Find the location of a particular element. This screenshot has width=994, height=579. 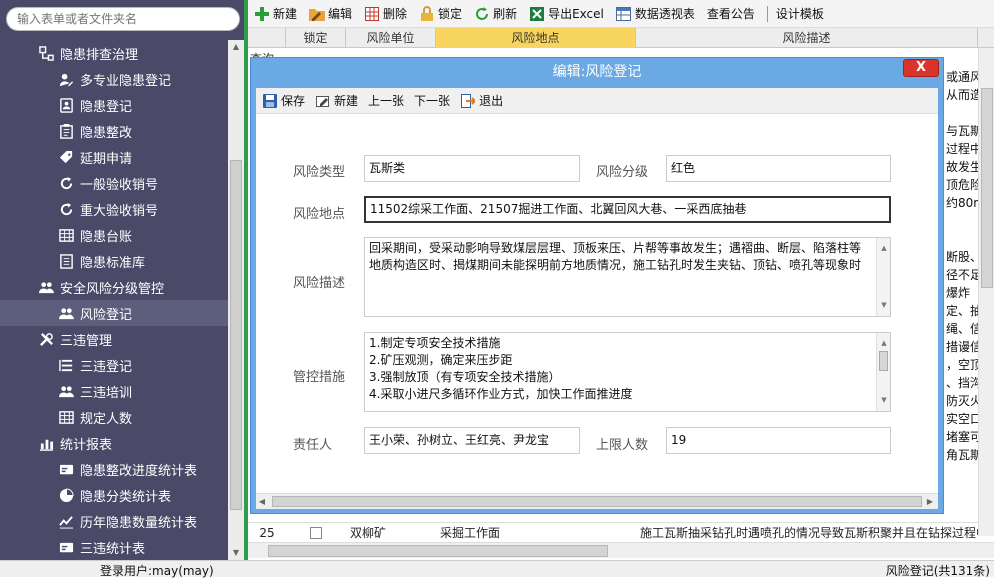

sidebar-item: 延期申请 is located at coordinates (114, 157).